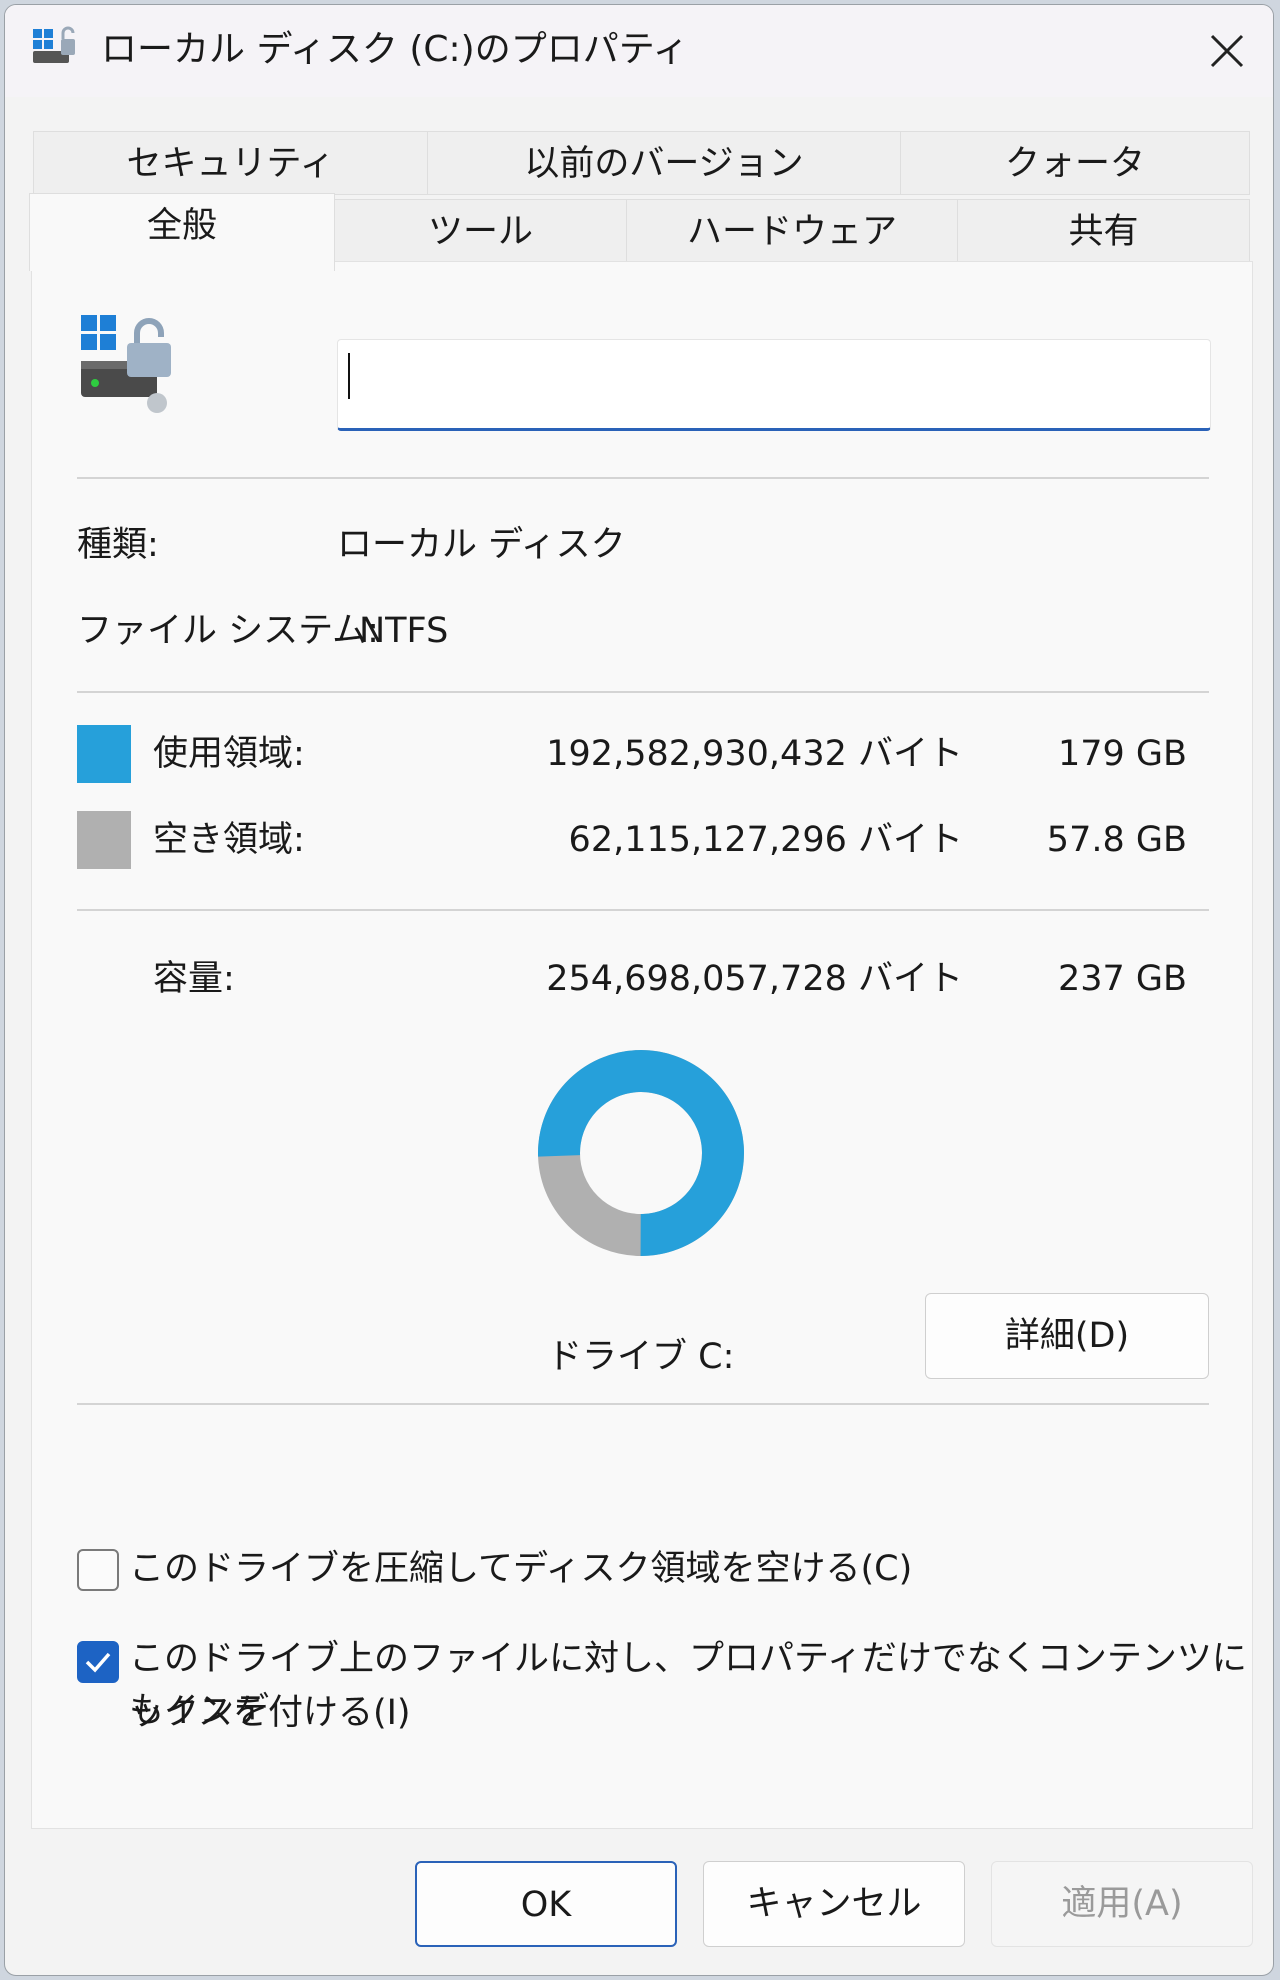 The width and height of the screenshot is (1280, 1980). I want to click on free-space-bytes: 62,115,127,296 バイト, so click(765, 840).